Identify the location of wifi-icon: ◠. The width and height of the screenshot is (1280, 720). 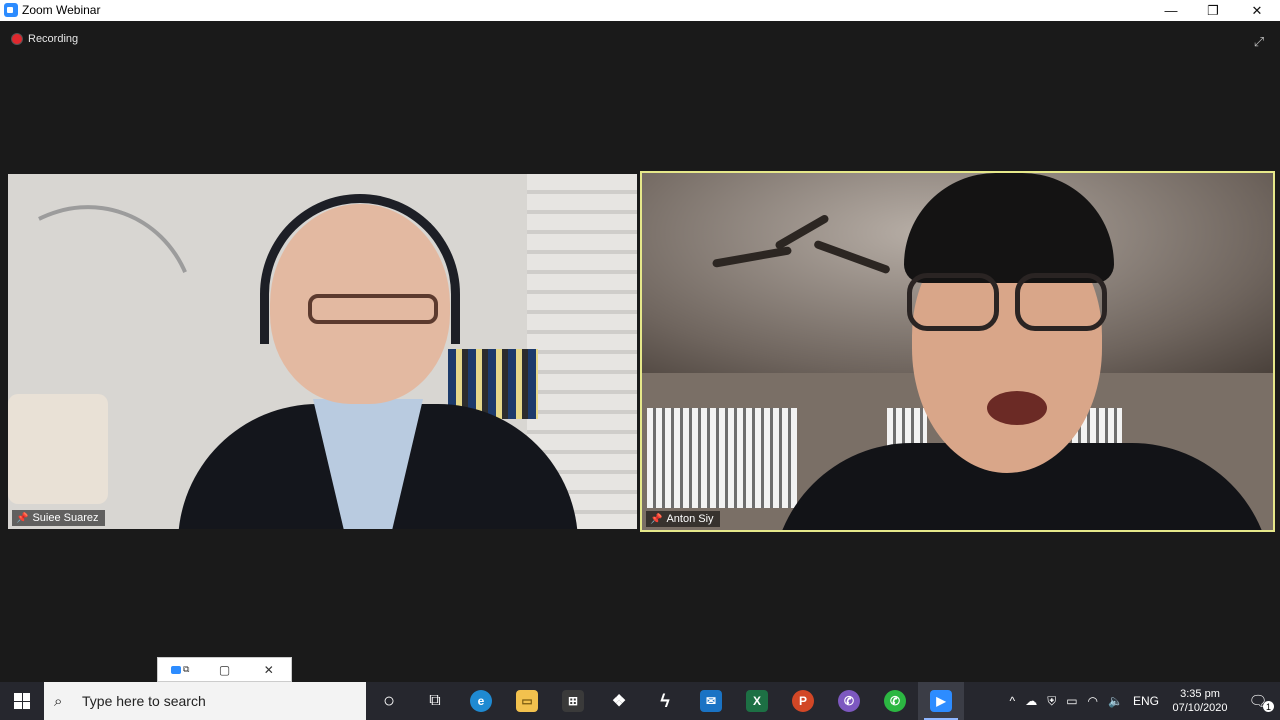
(1093, 701).